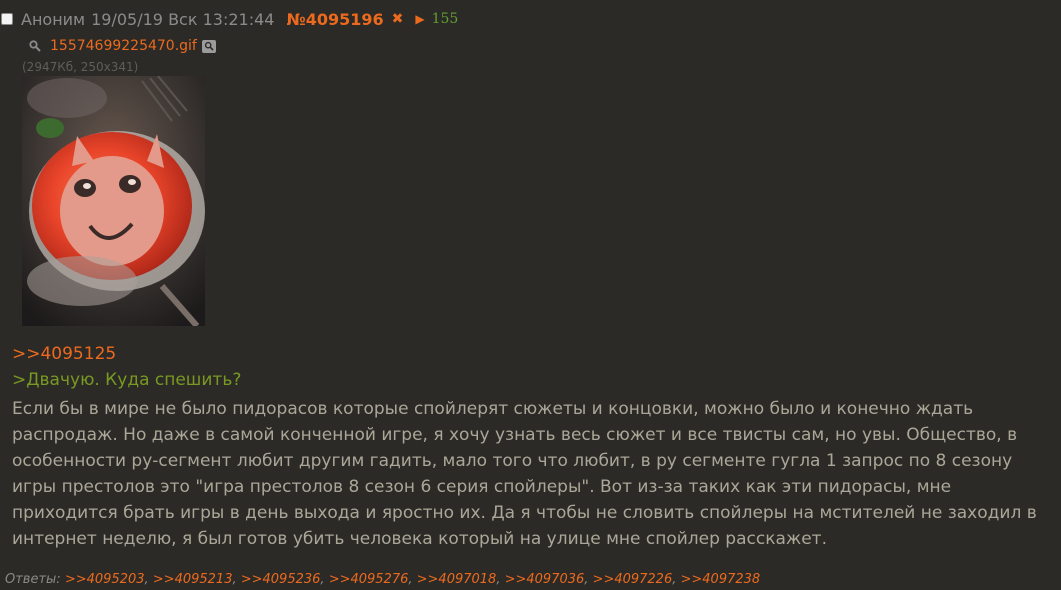 This screenshot has height=590, width=1061. Describe the element at coordinates (334, 19) in the screenshot. I see `post-number-link: №4095196` at that location.